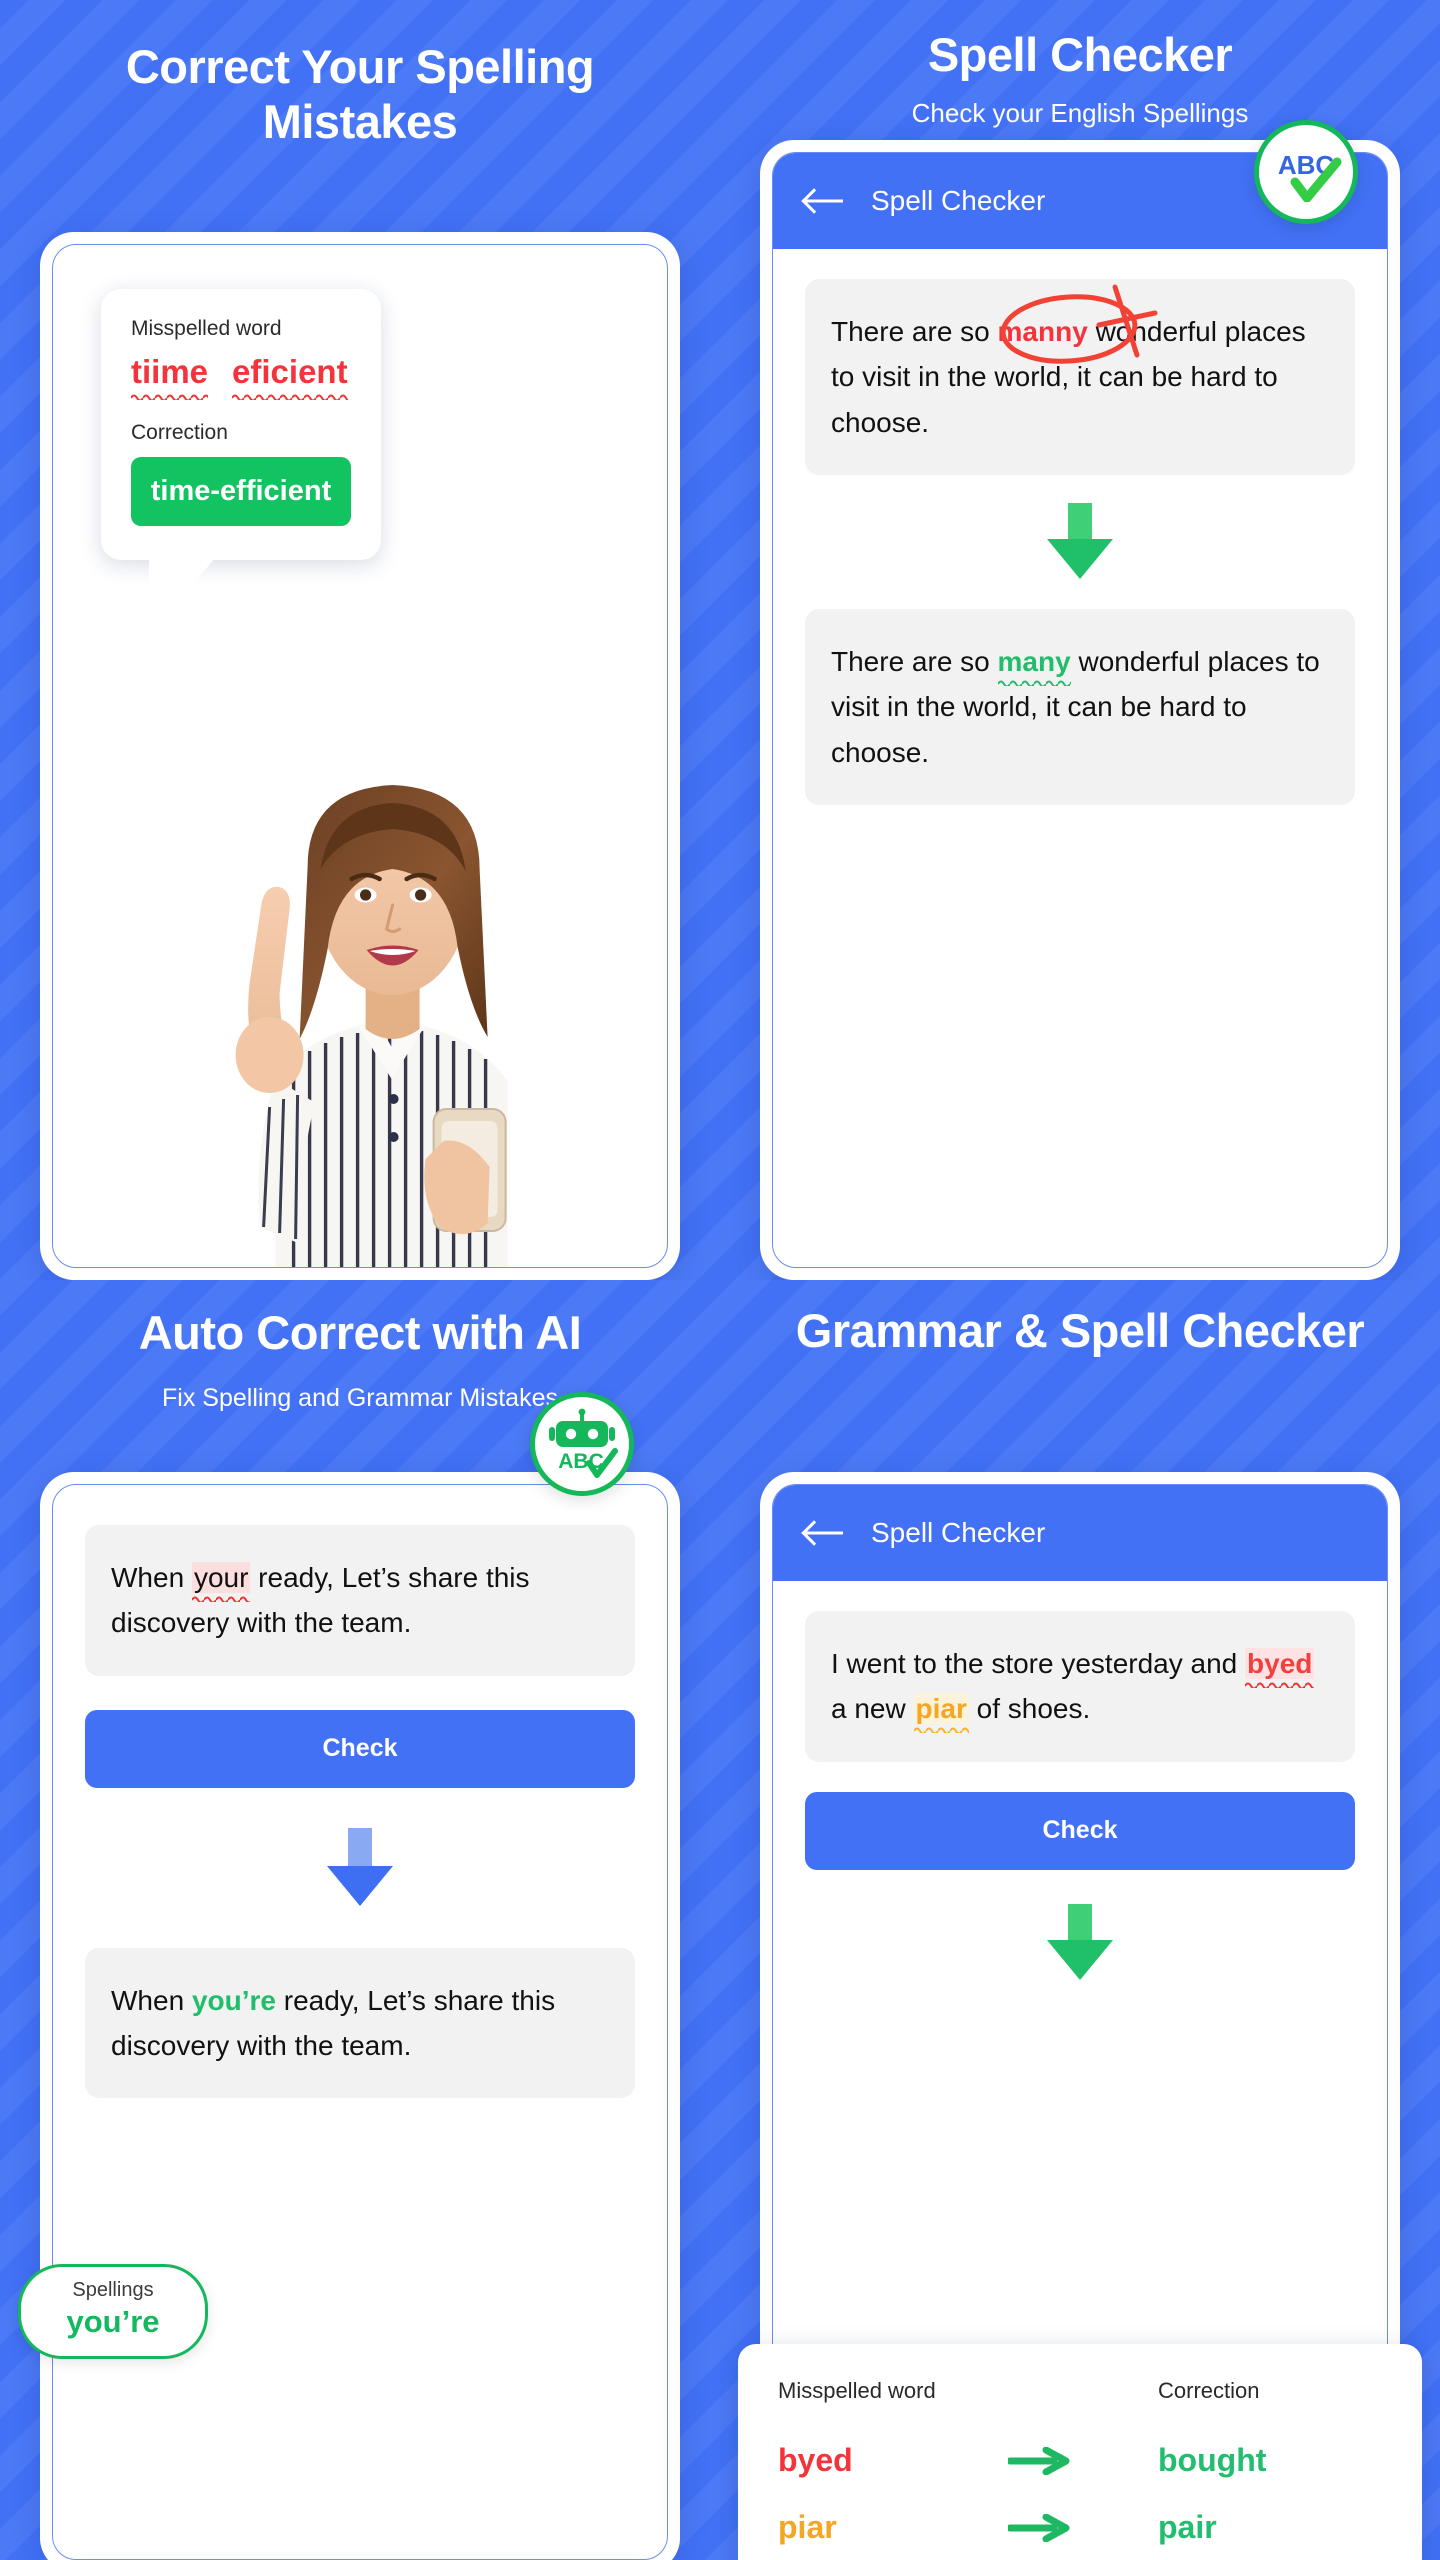 This screenshot has width=1440, height=2560. Describe the element at coordinates (807, 2527) in the screenshot. I see `row-wrong-word: piar` at that location.